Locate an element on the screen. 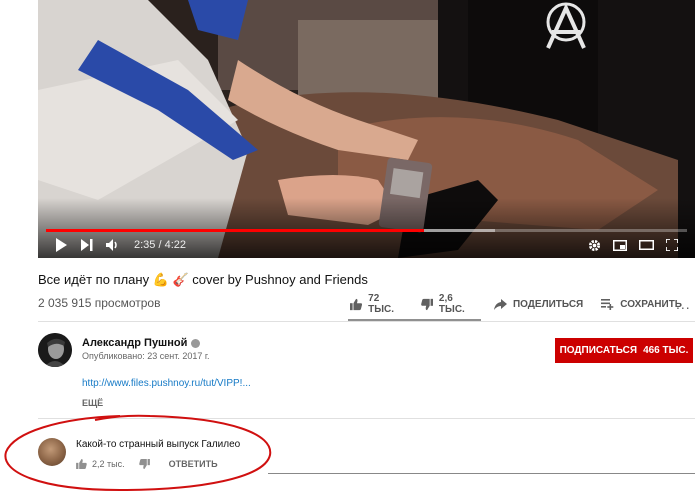  comment-actions: 2,2 тыс. ОТВЕТИТЬ is located at coordinates (147, 464).